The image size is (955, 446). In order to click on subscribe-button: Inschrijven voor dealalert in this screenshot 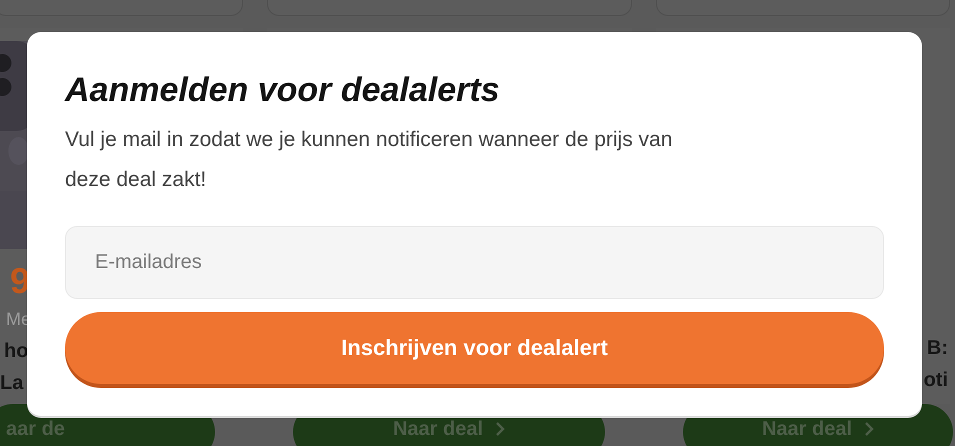, I will do `click(474, 348)`.